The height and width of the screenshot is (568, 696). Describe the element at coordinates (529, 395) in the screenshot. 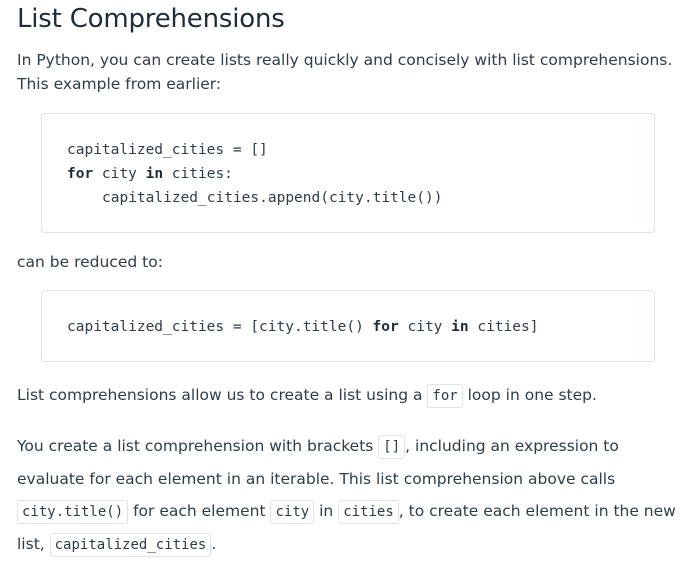

I see `text: loop in one step.` at that location.